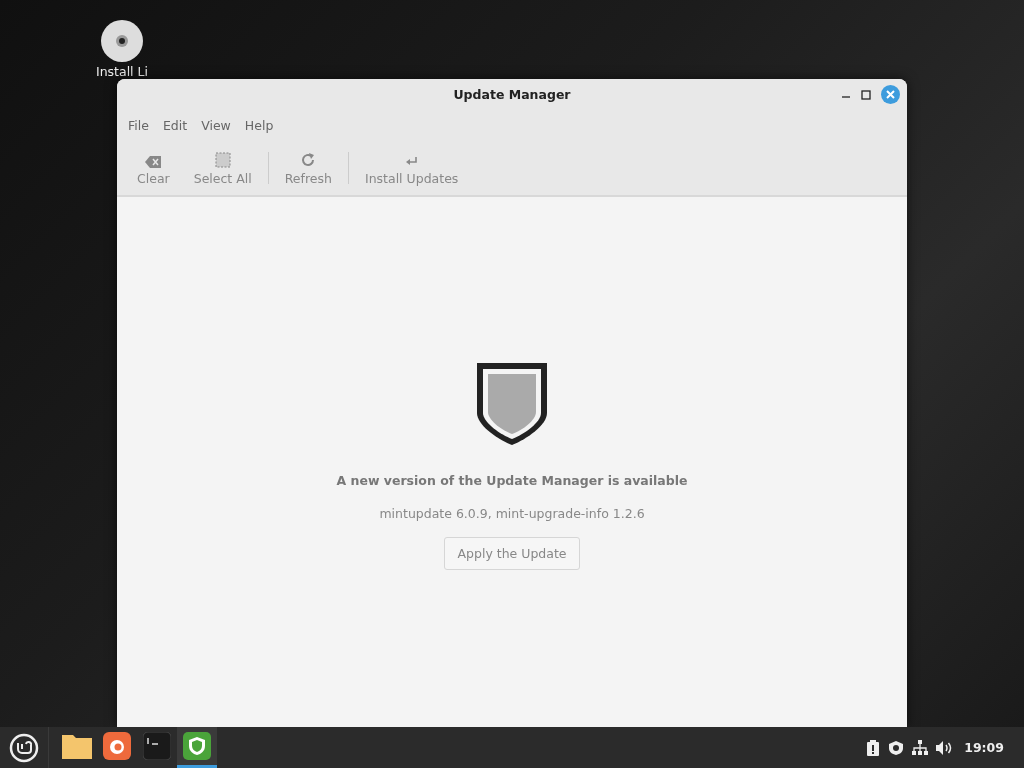 Image resolution: width=1024 pixels, height=768 pixels. What do you see at coordinates (512, 513) in the screenshot?
I see `version-text: mintupdate 6.0.9, mint-upgrade-info 1.2.6` at bounding box center [512, 513].